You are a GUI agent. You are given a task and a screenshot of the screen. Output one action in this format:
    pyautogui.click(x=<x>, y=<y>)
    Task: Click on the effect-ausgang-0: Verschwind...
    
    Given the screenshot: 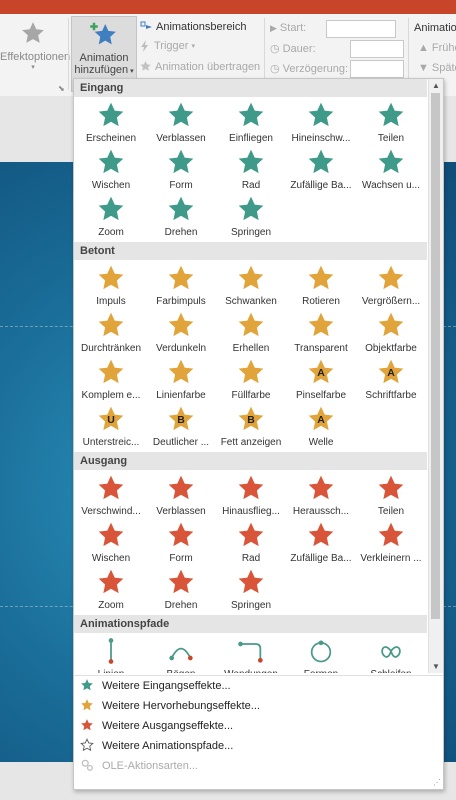 What is the action you would take?
    pyautogui.click(x=111, y=495)
    